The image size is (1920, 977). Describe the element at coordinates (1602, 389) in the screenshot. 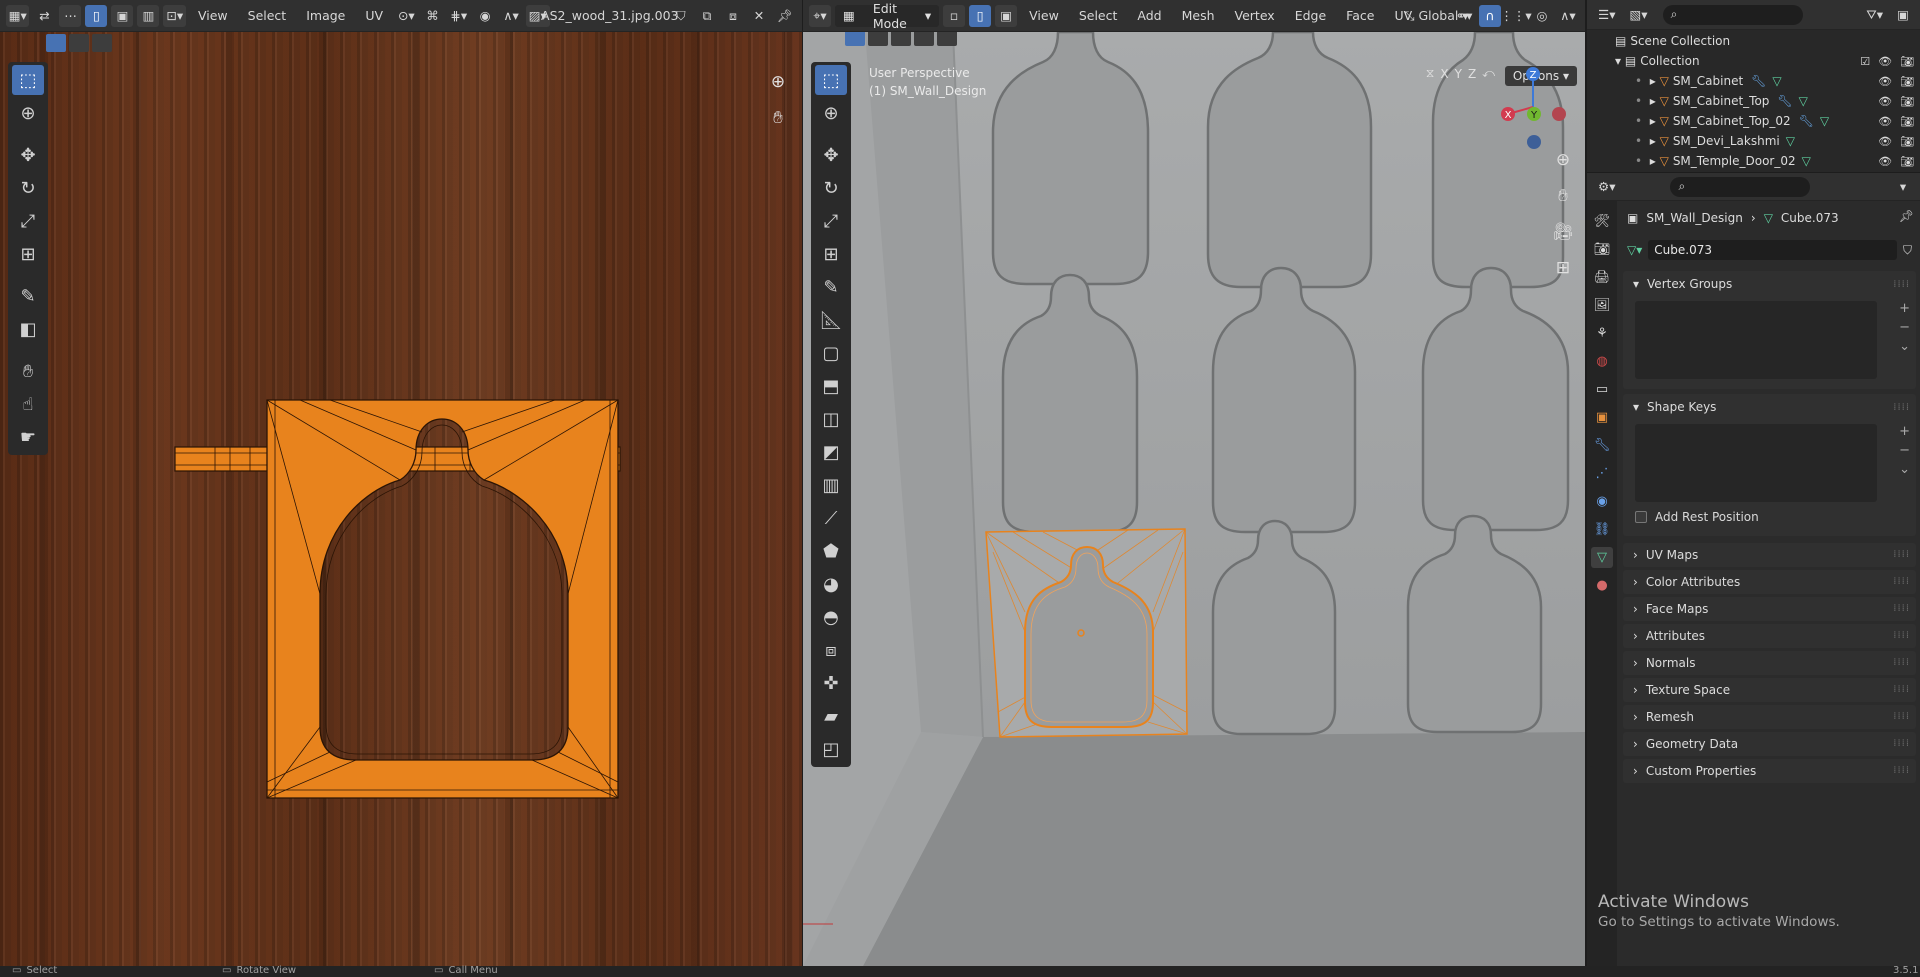

I see `collection-tab-icon: ▭` at that location.